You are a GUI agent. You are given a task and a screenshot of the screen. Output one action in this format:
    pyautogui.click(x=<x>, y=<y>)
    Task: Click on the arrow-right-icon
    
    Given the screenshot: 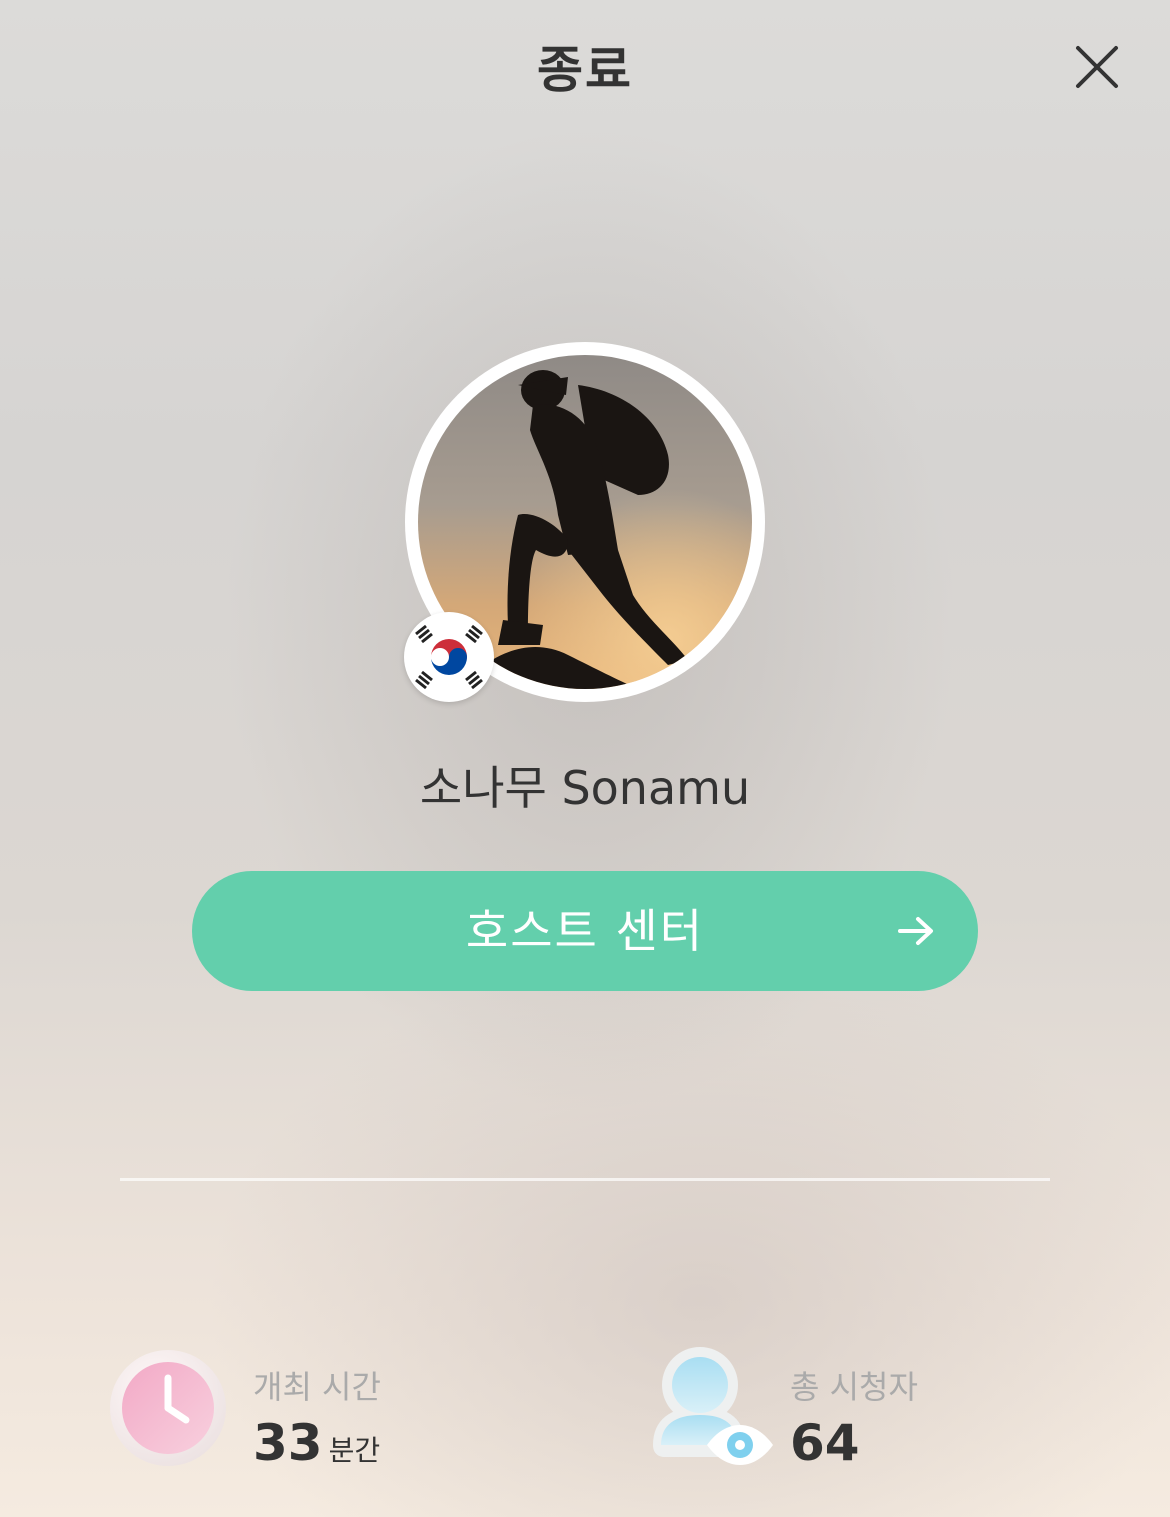 What is the action you would take?
    pyautogui.click(x=915, y=931)
    